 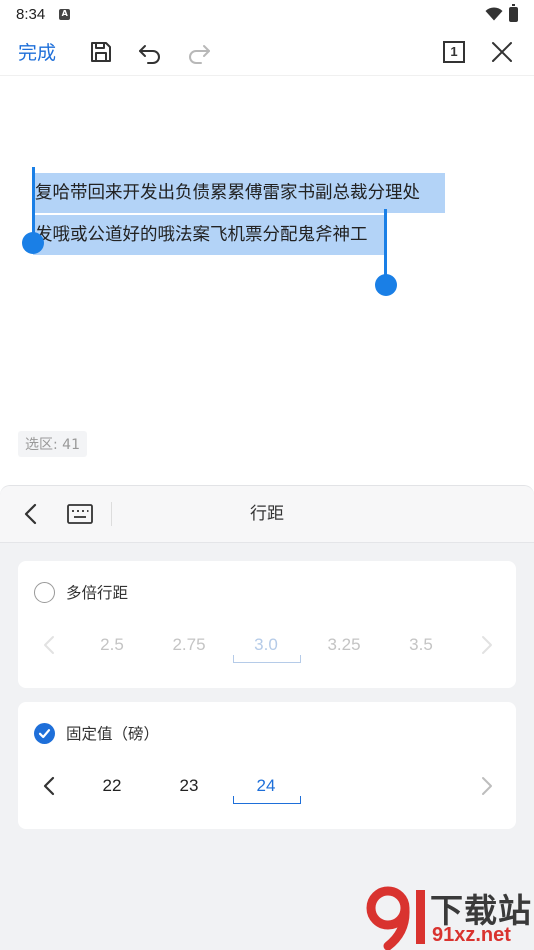 I want to click on keyboard-icon, so click(x=80, y=514).